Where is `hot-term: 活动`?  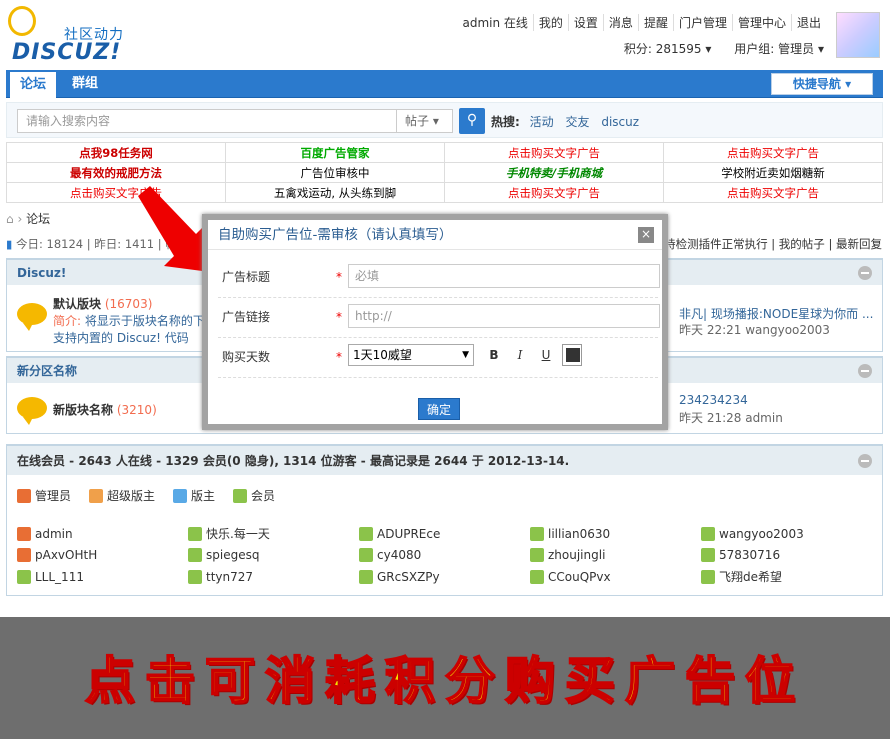
hot-term: 活动 is located at coordinates (542, 122).